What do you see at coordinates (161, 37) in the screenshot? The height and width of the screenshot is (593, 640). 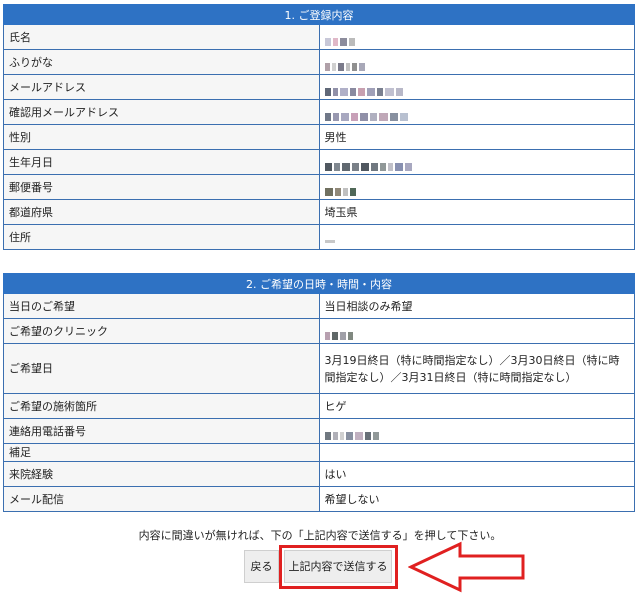 I see `row-label-name: 氏名` at bounding box center [161, 37].